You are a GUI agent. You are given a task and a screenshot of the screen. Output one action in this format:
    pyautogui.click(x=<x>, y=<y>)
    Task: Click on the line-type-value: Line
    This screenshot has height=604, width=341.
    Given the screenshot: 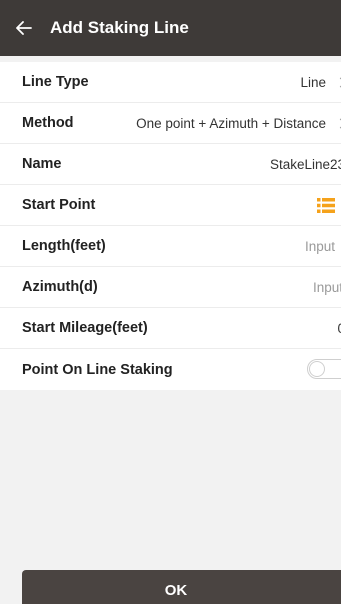 What is the action you would take?
    pyautogui.click(x=313, y=82)
    